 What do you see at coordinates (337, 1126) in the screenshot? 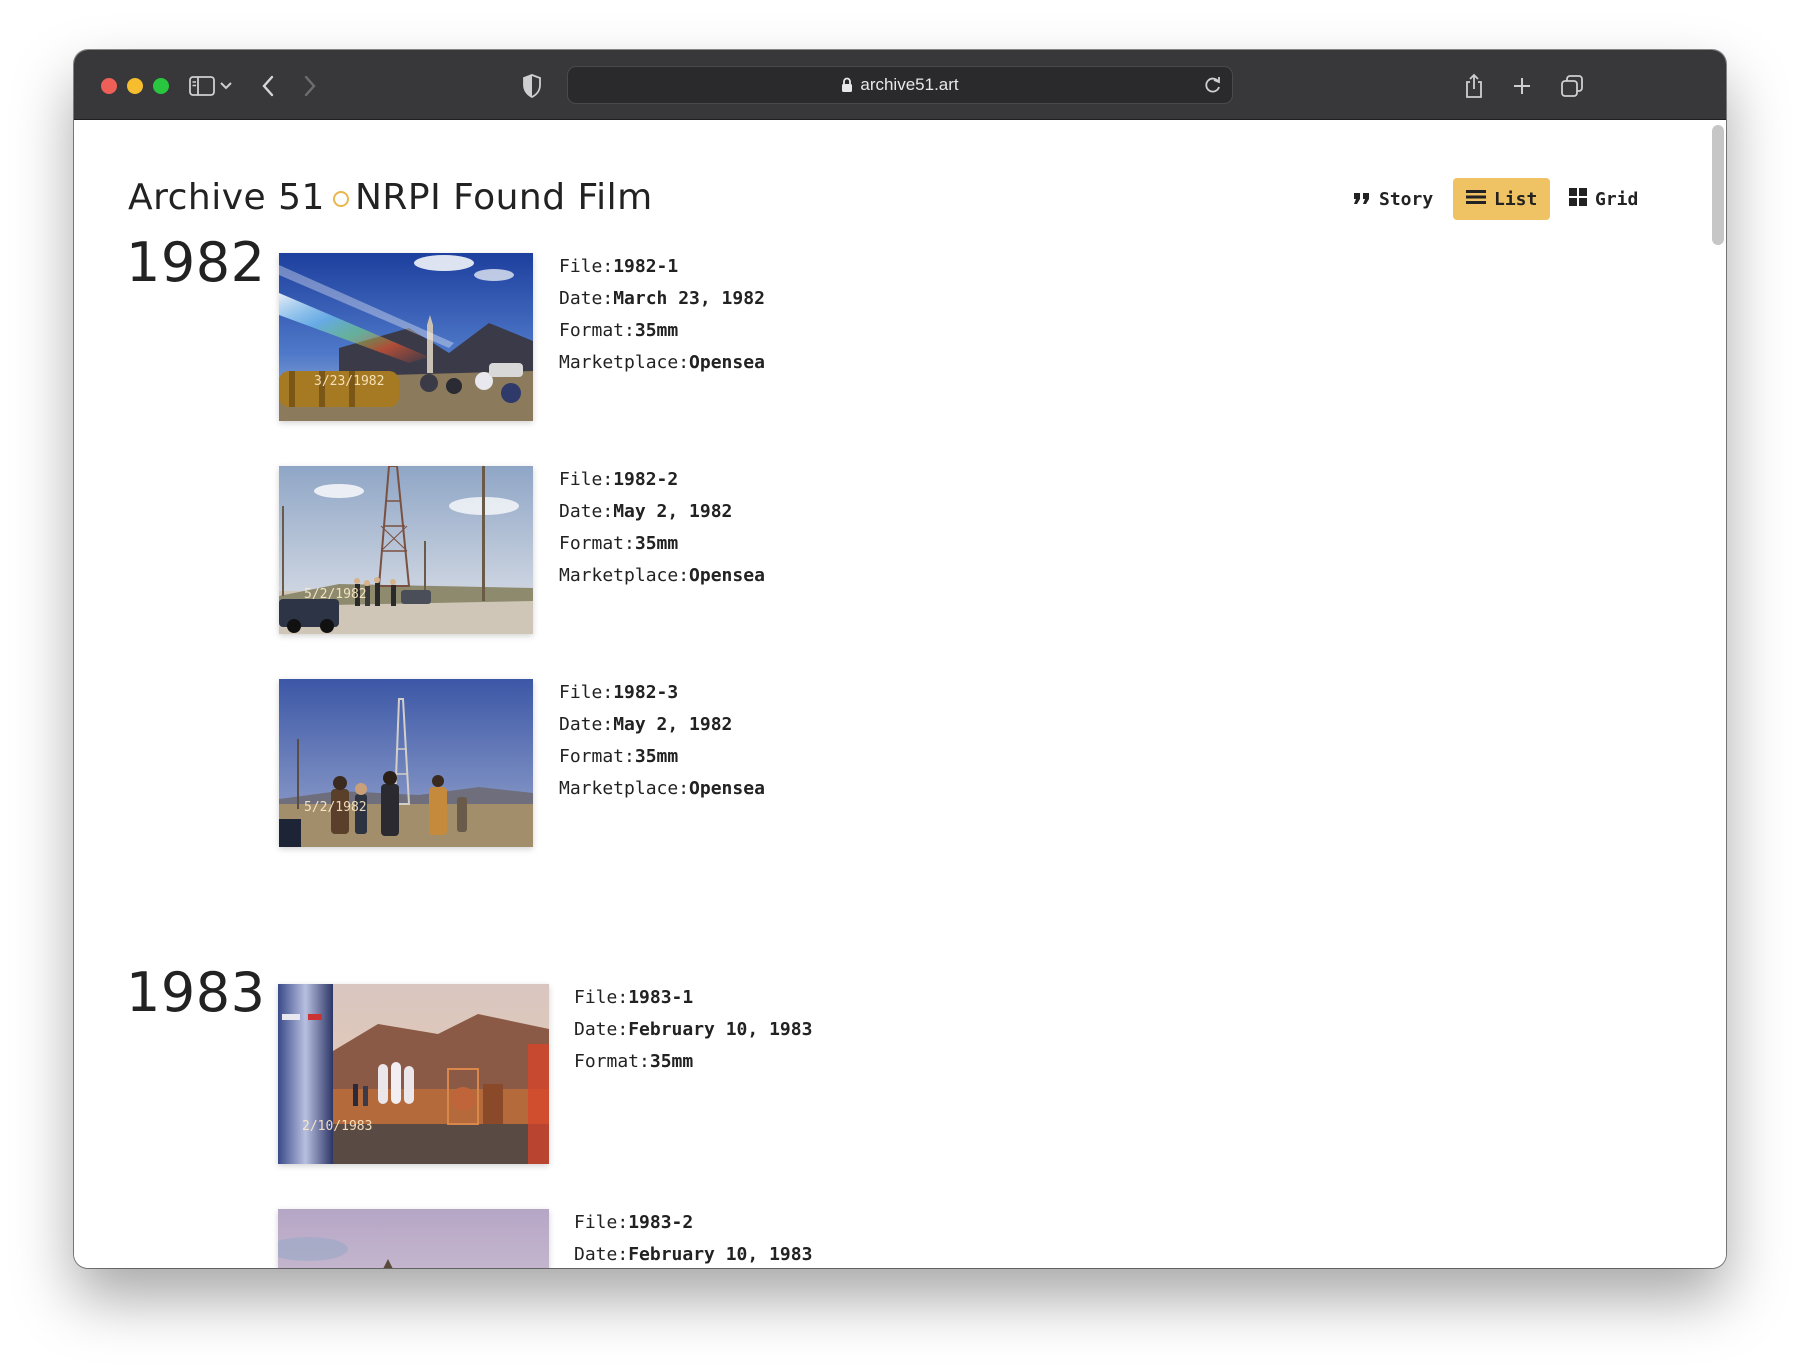
I see `photo-date-stamp: 2/10/1983` at bounding box center [337, 1126].